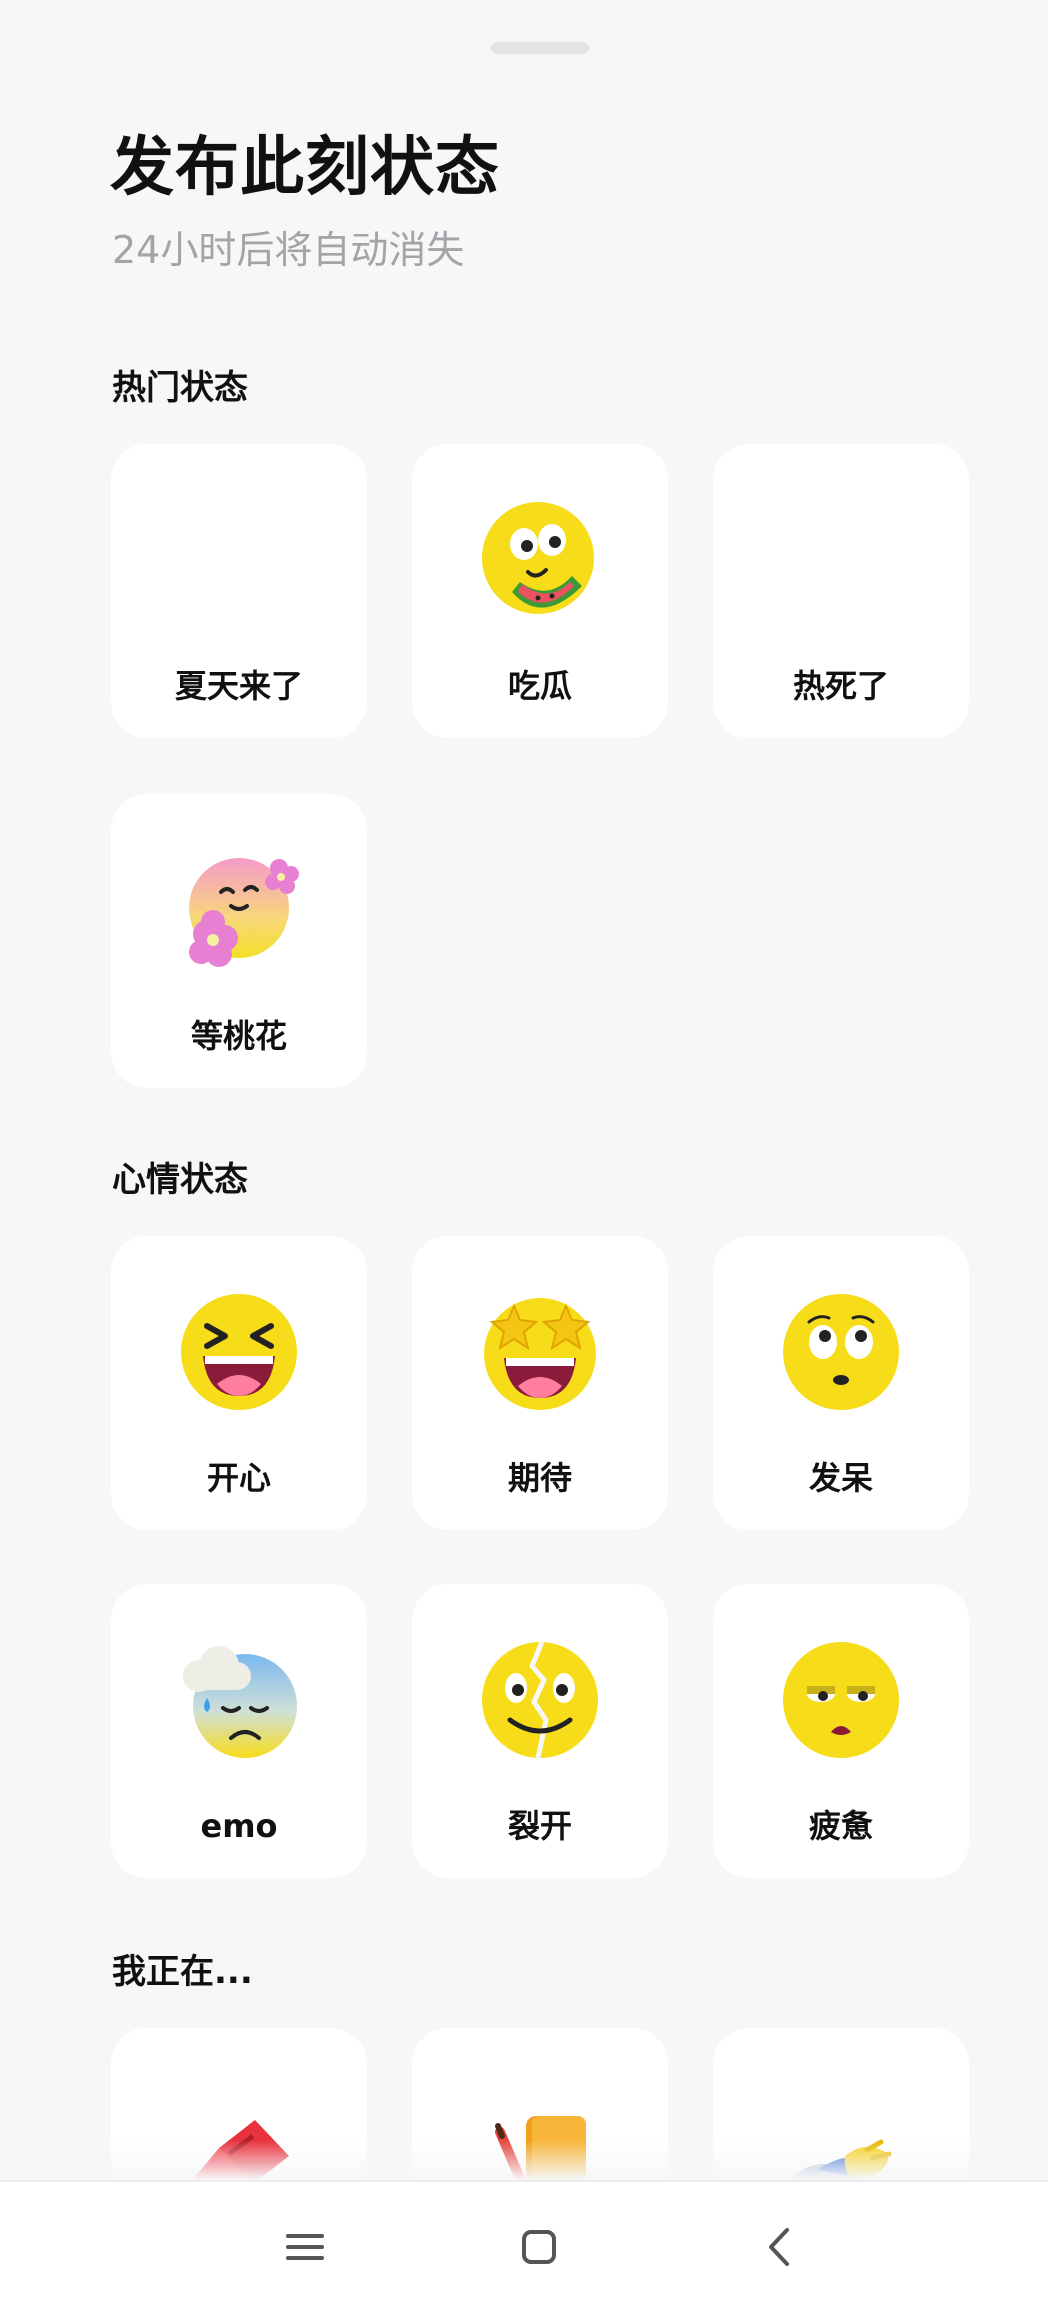  What do you see at coordinates (288, 250) in the screenshot?
I see `page-subtitle: 24小时后将自动消失` at bounding box center [288, 250].